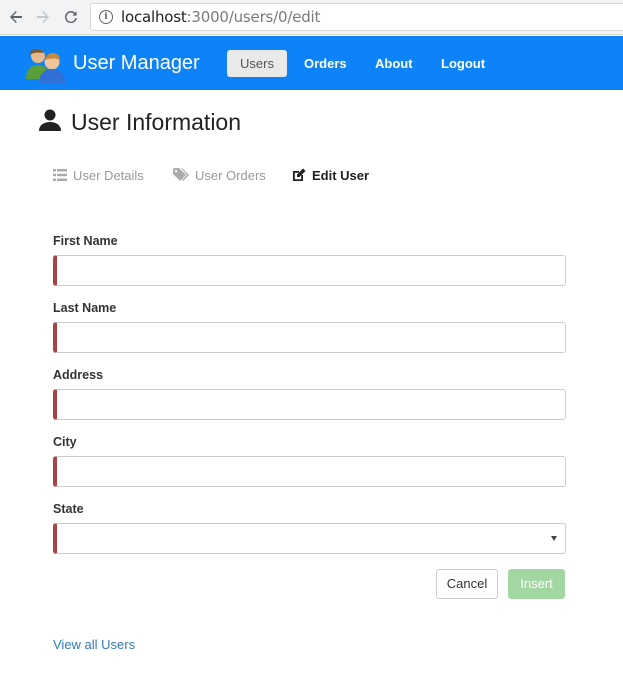 Image resolution: width=623 pixels, height=677 pixels. What do you see at coordinates (356, 17) in the screenshot?
I see `address-bar: i localhost:3000/users/0/edit` at bounding box center [356, 17].